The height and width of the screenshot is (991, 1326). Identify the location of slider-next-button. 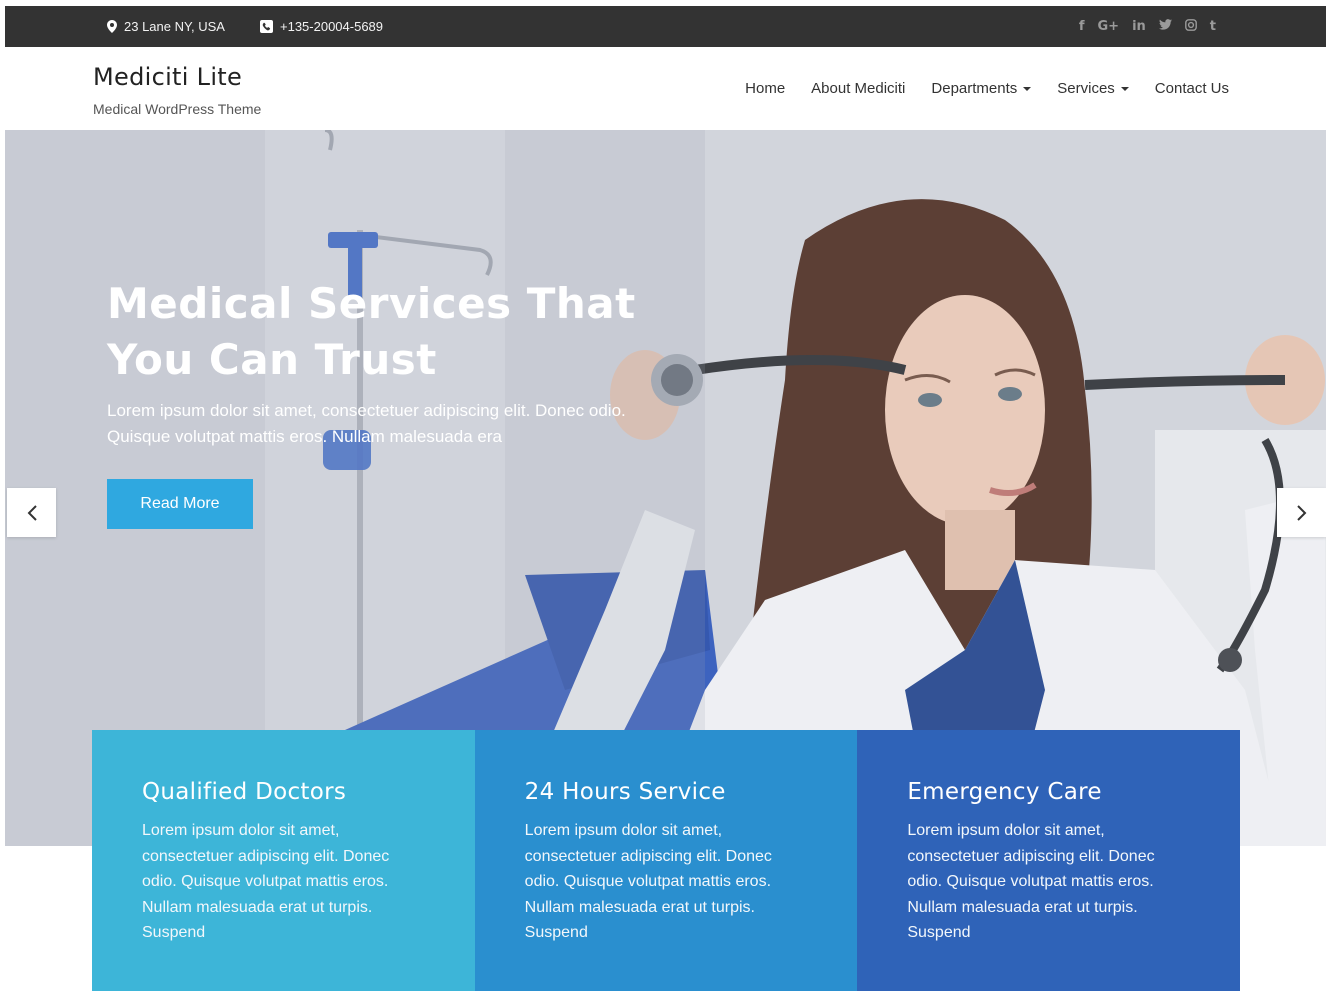
(1301, 512).